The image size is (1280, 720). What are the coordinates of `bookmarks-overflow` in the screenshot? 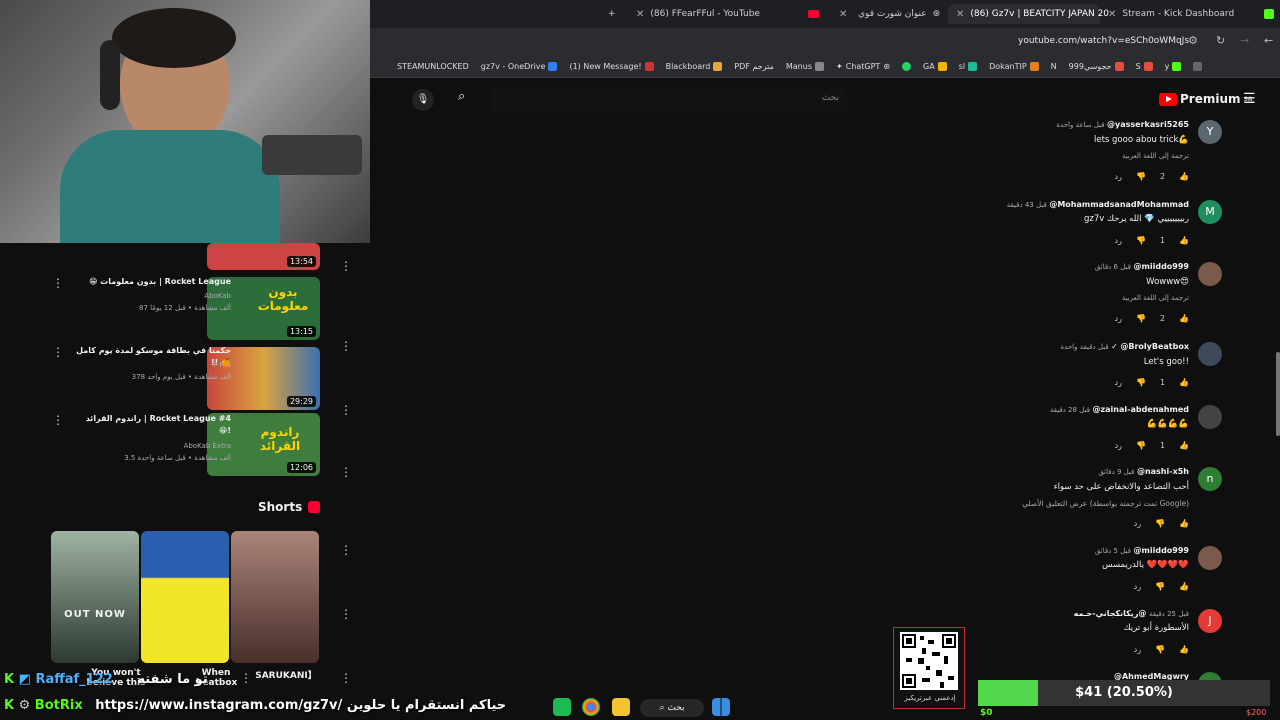 It's located at (1198, 66).